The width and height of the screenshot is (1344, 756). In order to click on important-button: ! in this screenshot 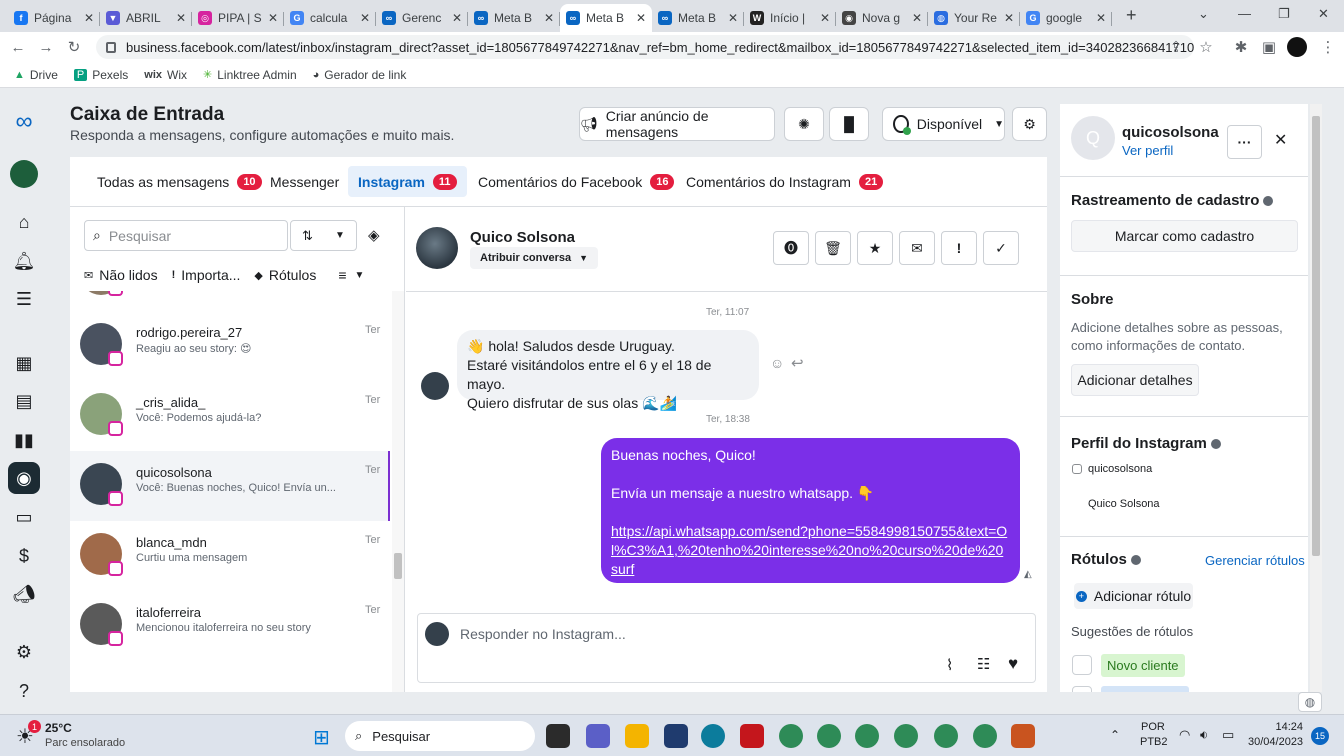, I will do `click(959, 248)`.